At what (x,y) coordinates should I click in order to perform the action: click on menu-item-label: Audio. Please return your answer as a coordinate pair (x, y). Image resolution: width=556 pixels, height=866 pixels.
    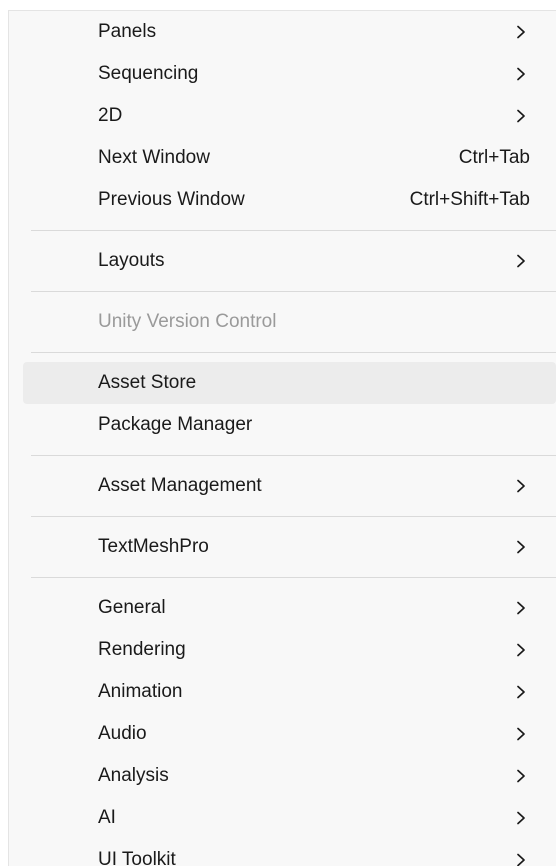
    Looking at the image, I should click on (122, 733).